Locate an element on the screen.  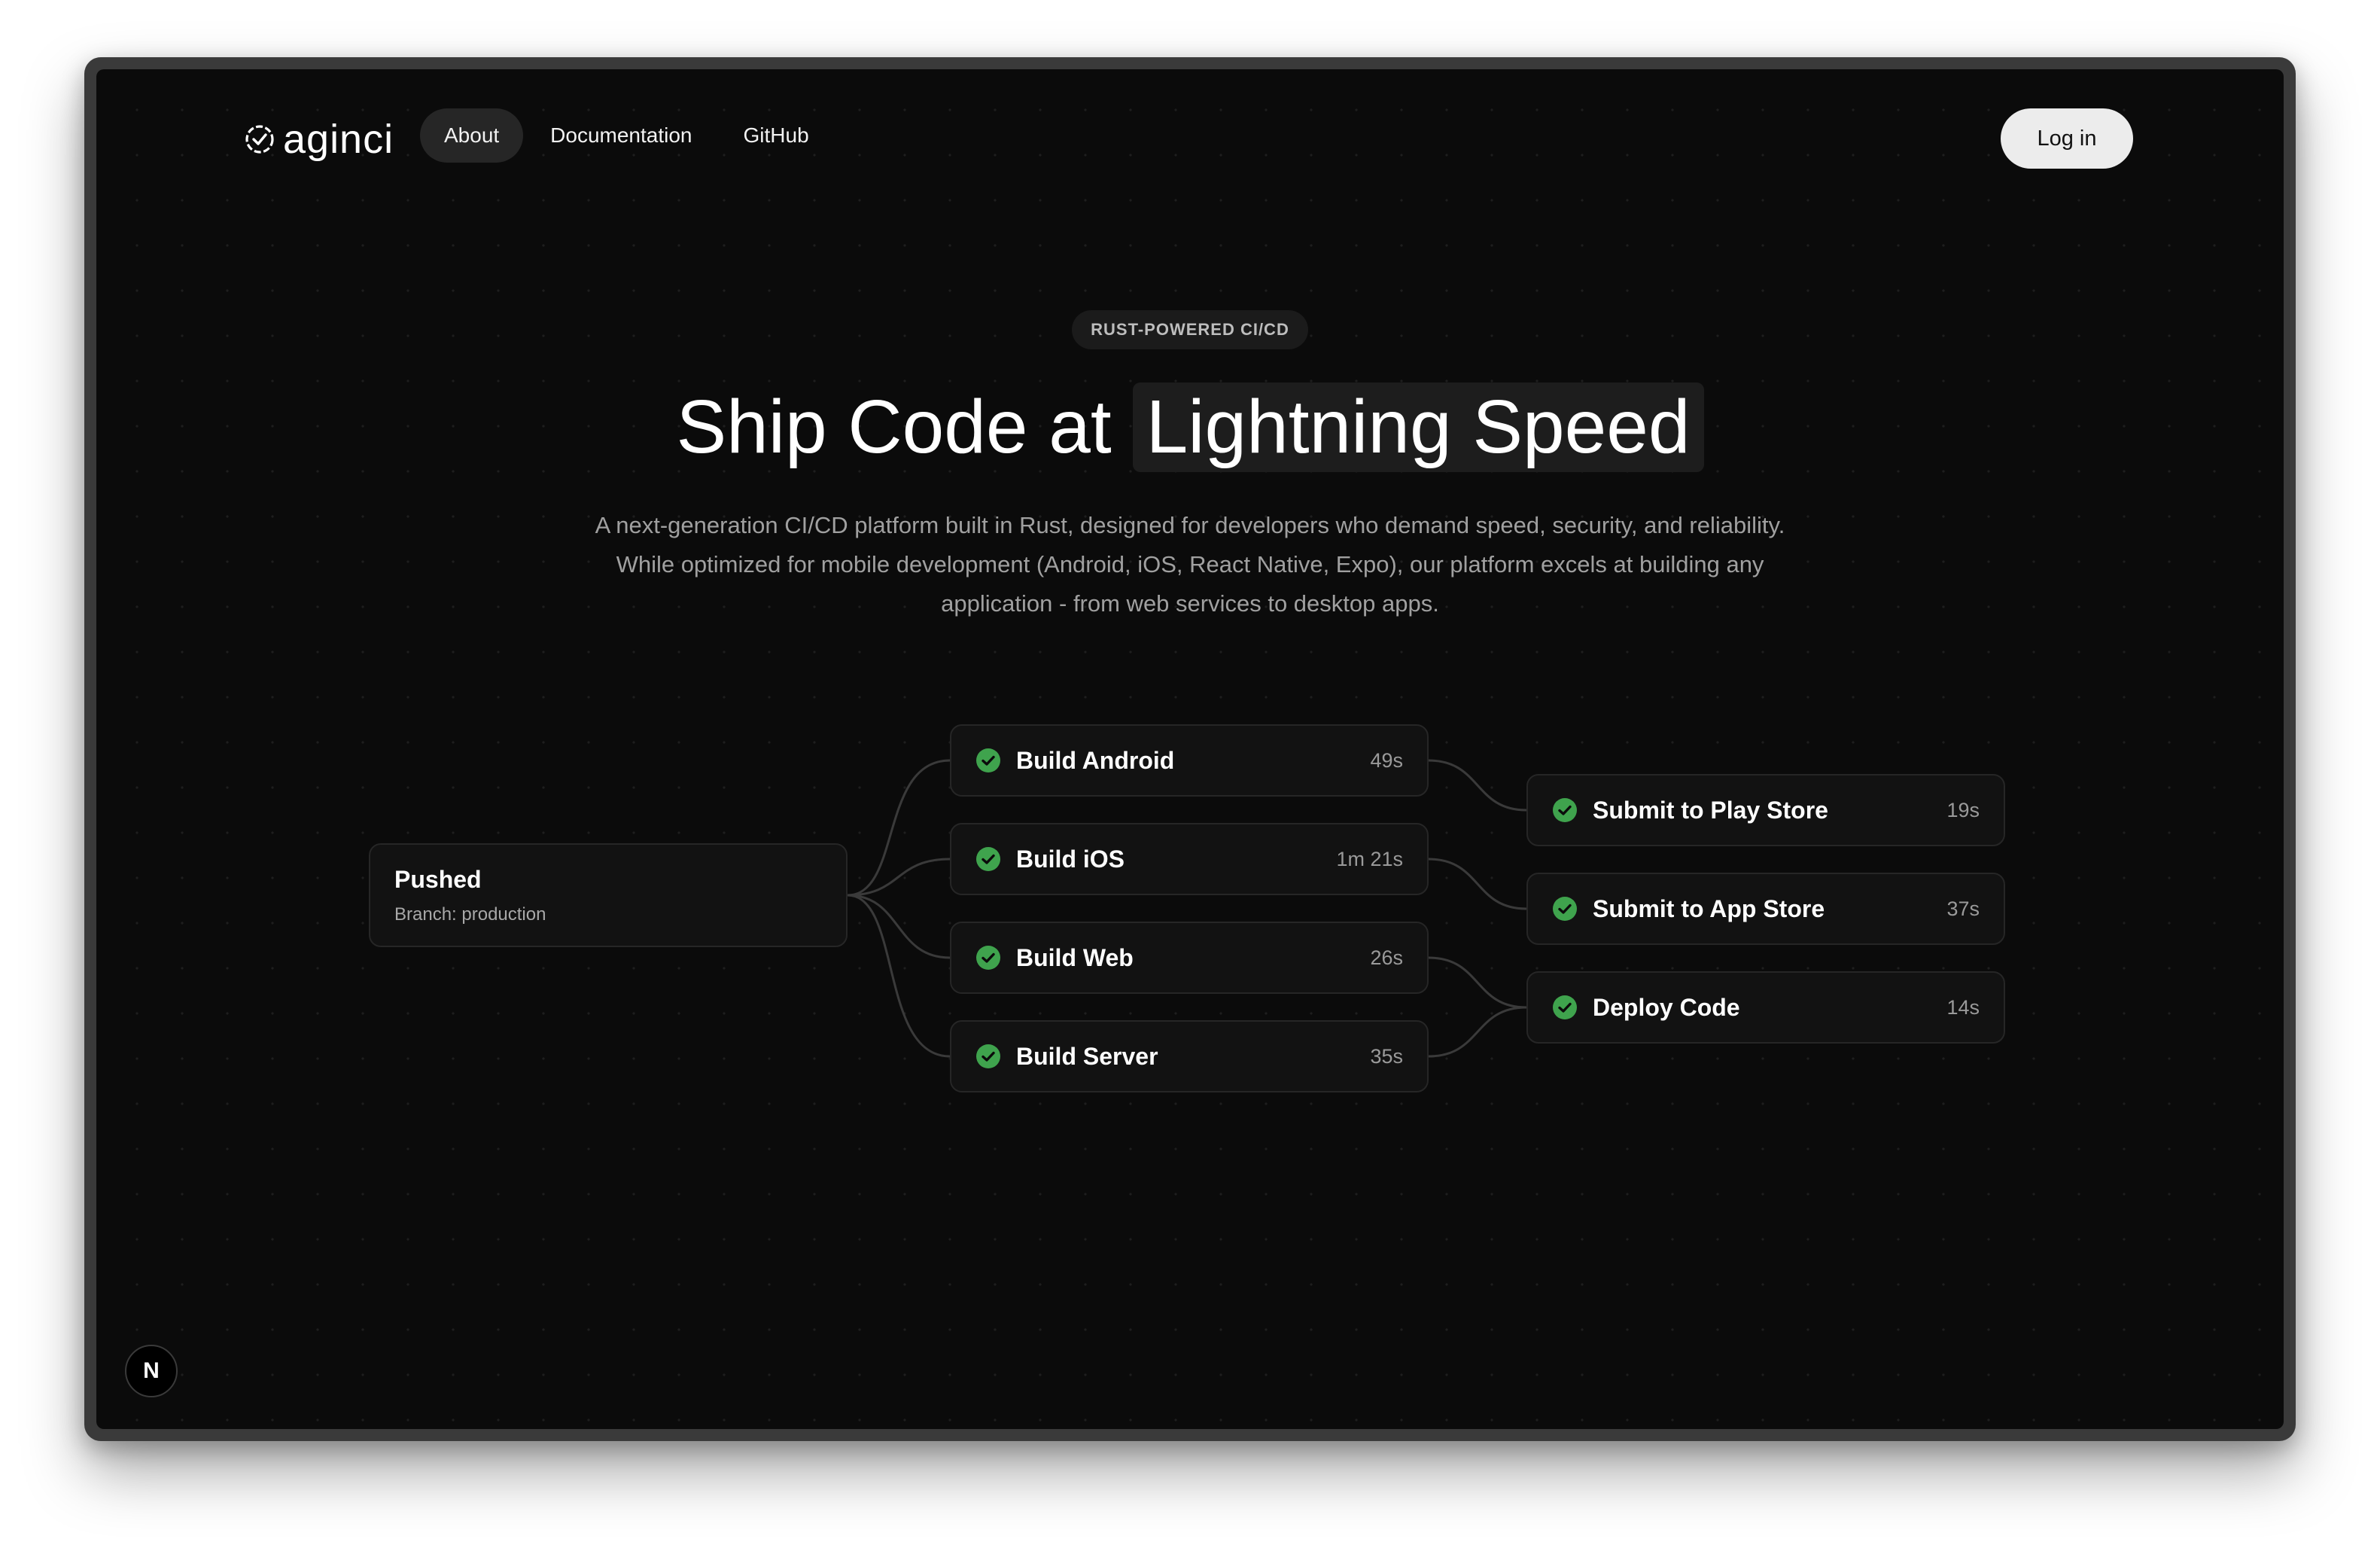
login-button: Log in is located at coordinates (2067, 138).